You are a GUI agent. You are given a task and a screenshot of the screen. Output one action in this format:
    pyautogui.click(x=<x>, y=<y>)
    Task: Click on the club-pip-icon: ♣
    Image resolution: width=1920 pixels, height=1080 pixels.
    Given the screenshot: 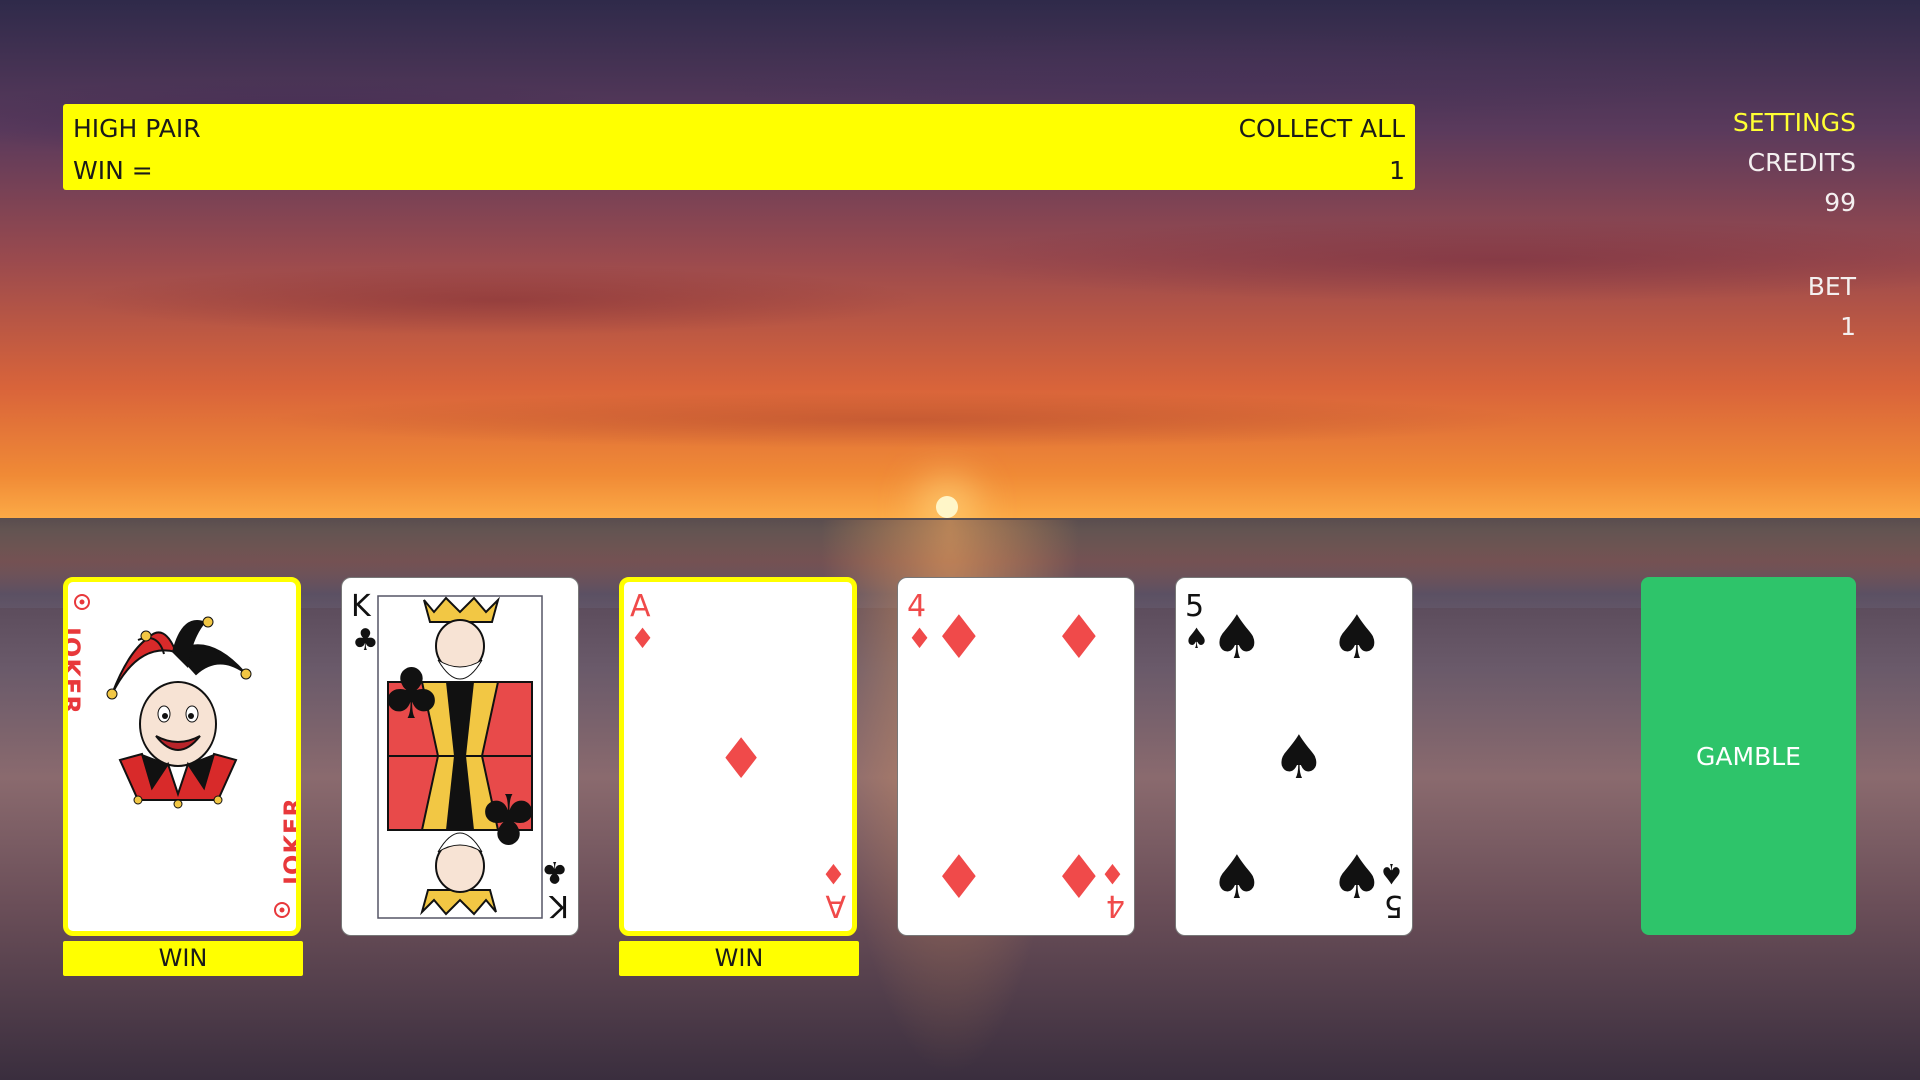 What is the action you would take?
    pyautogui.click(x=365, y=640)
    